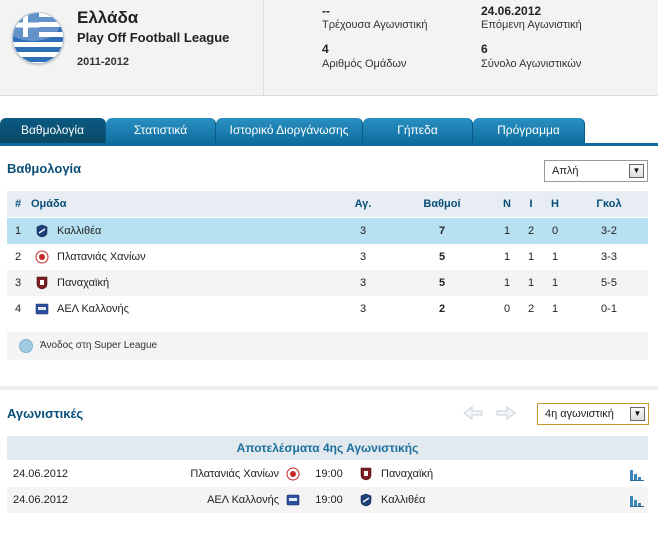 The width and height of the screenshot is (658, 550). Describe the element at coordinates (327, 231) in the screenshot. I see `standings-row: 1 Καλλιθέα 3 7 1 2 0 3-2` at that location.